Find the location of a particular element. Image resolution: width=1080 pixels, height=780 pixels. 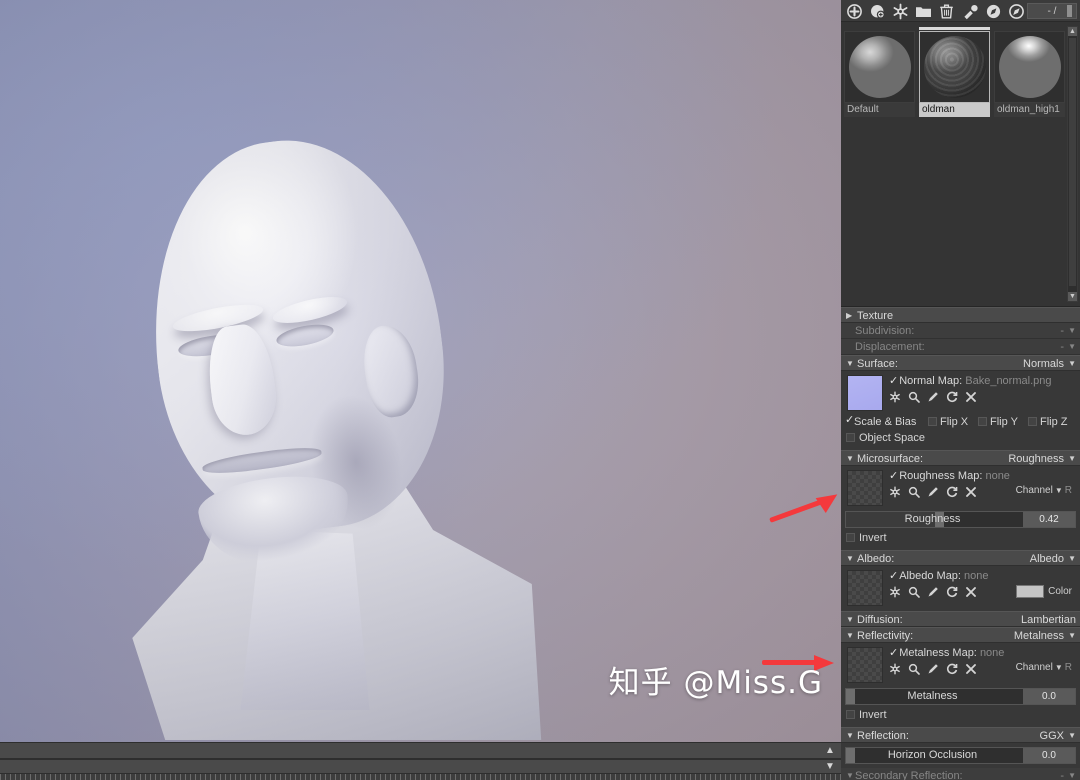

open-folder-icon is located at coordinates (923, 11).